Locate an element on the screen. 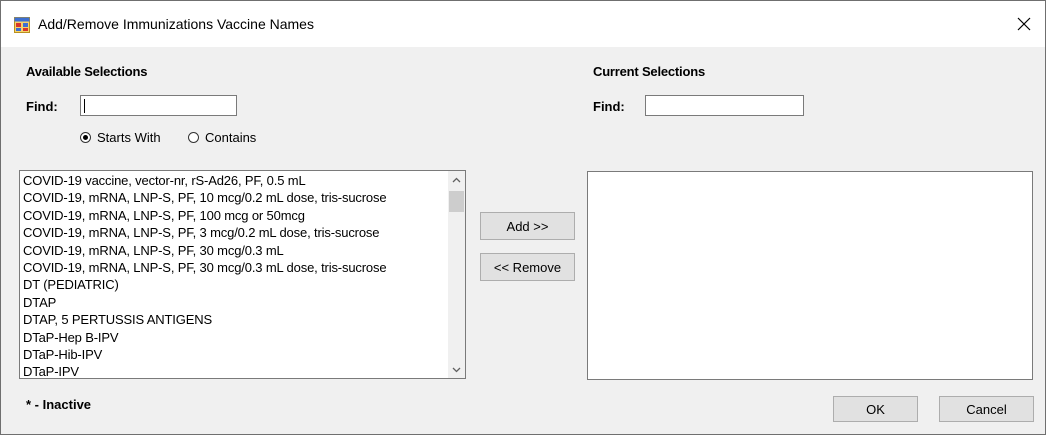 The width and height of the screenshot is (1046, 435). list-item: DT (PEDIATRIC) is located at coordinates (242, 284).